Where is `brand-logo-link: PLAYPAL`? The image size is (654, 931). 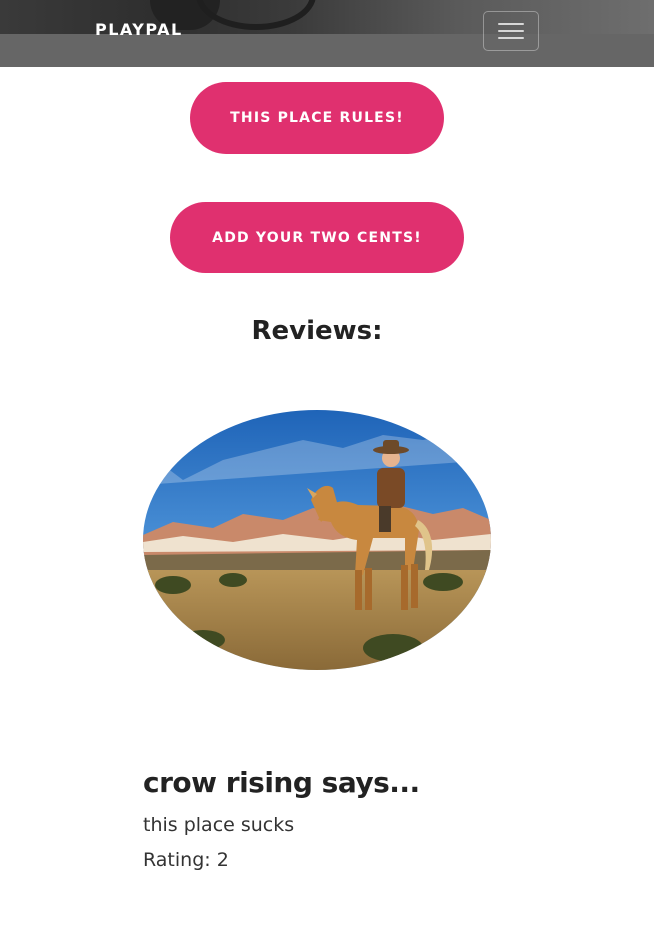
brand-logo-link: PLAYPAL is located at coordinates (139, 29).